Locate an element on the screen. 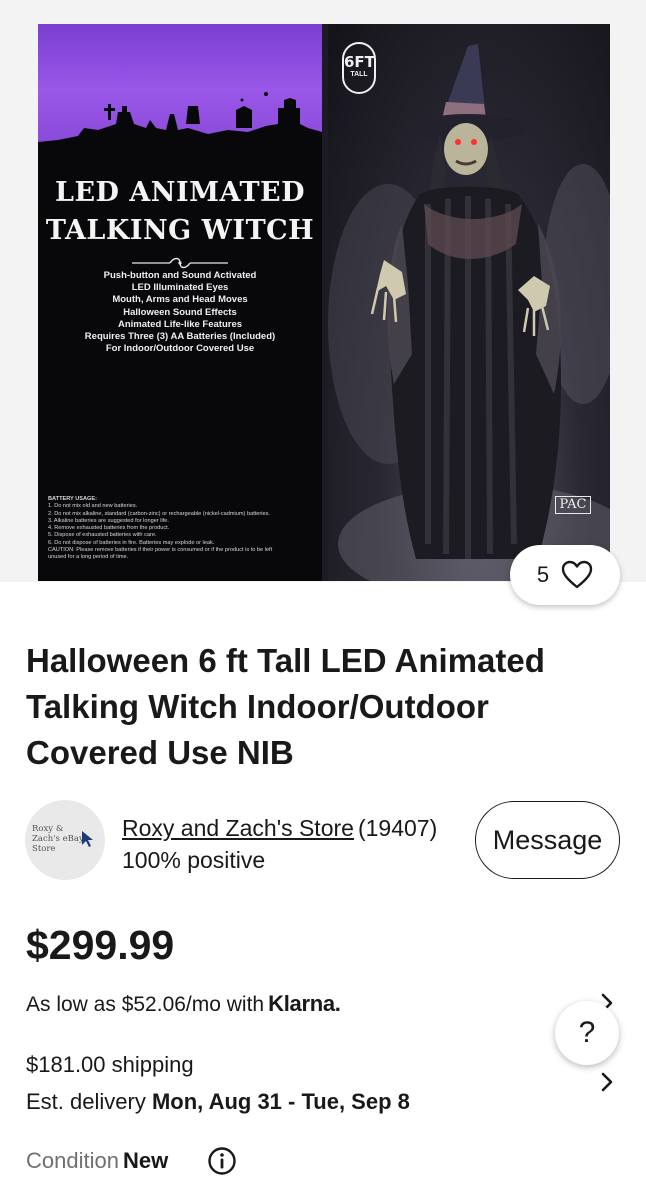 The image size is (646, 1200). info-icon is located at coordinates (222, 1161).